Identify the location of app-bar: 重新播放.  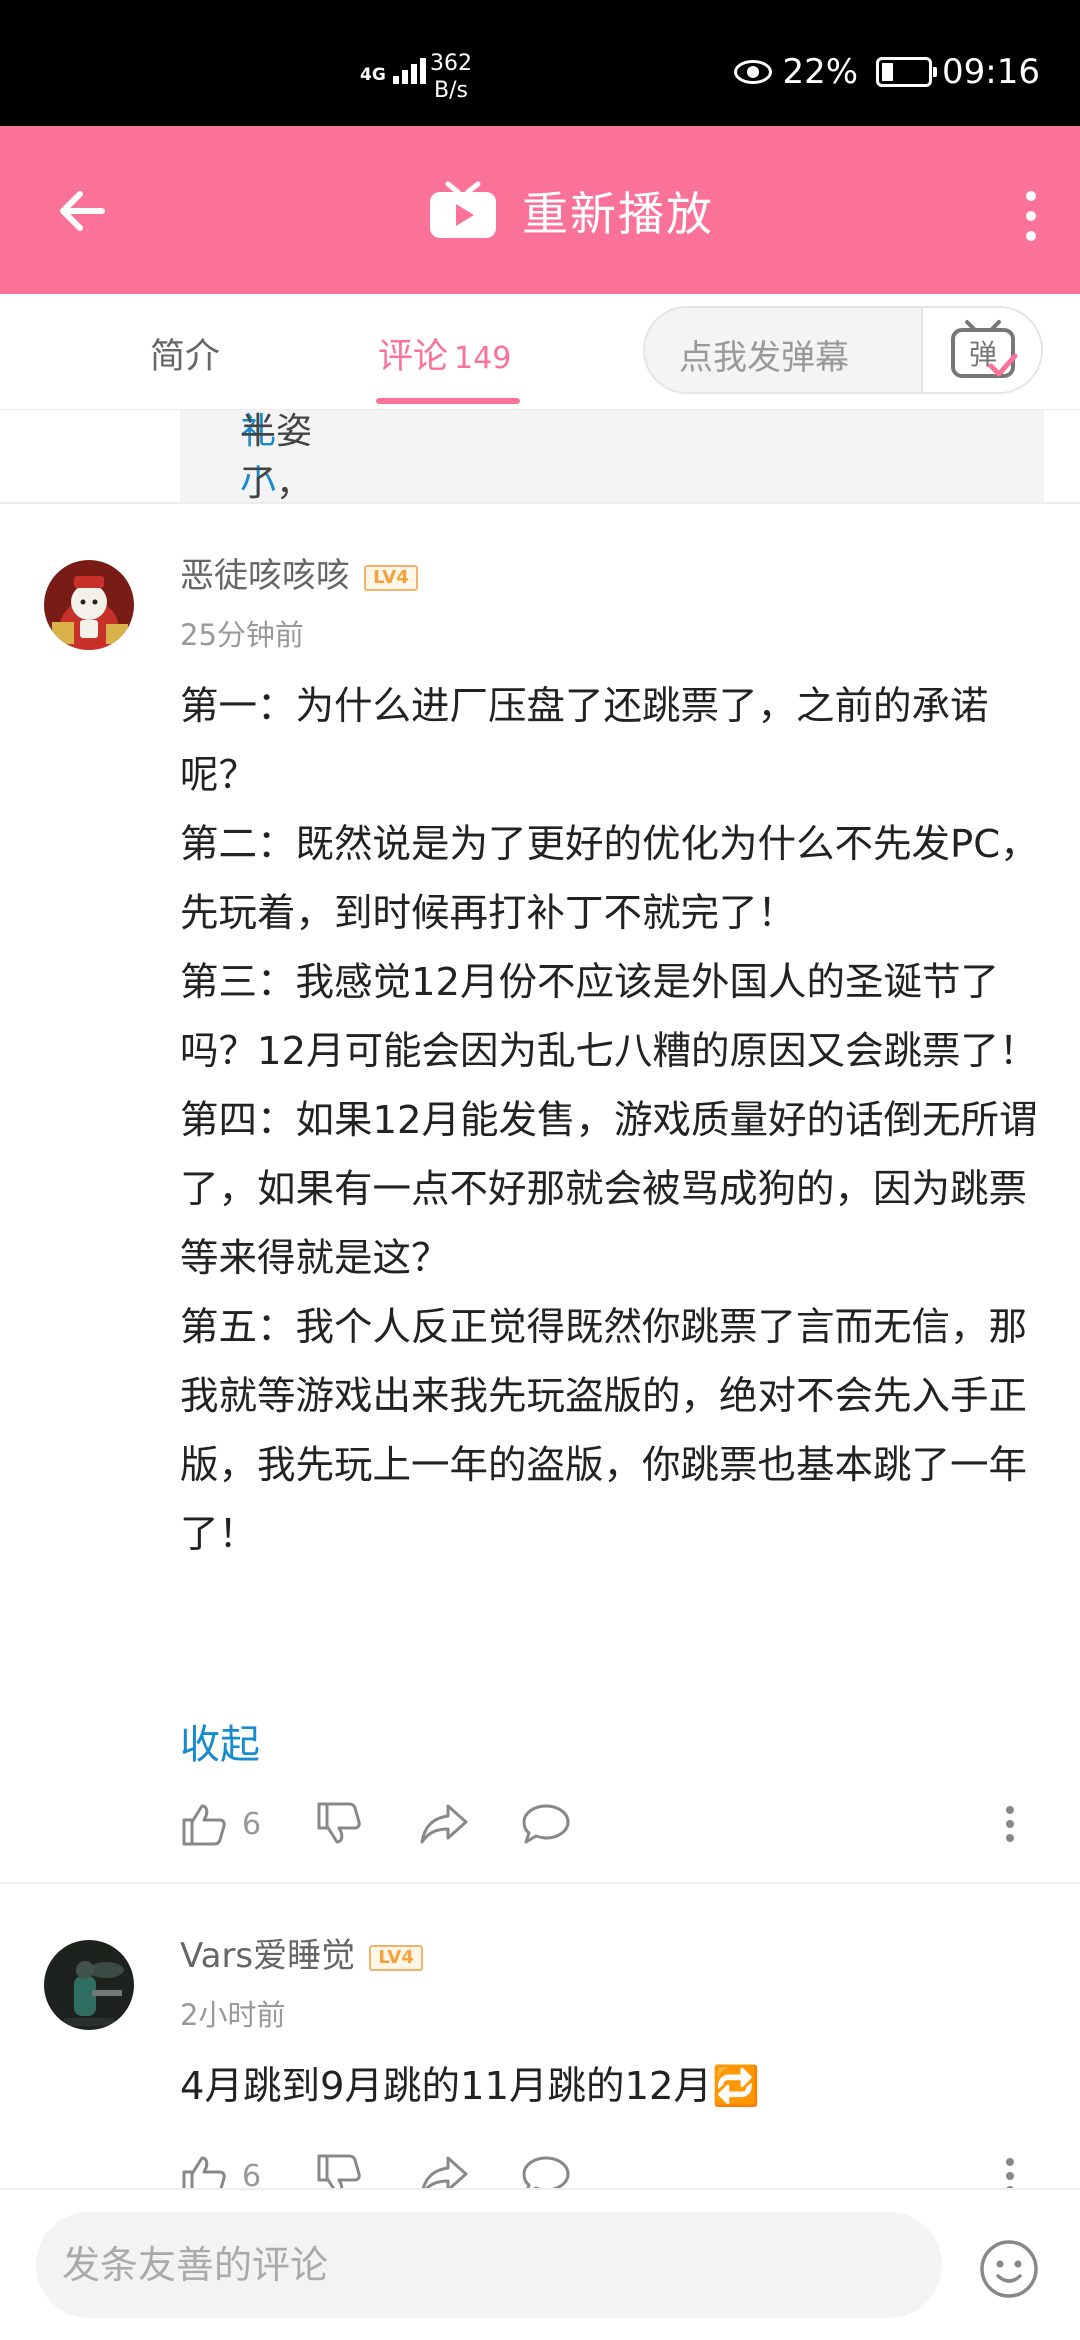
(540, 210).